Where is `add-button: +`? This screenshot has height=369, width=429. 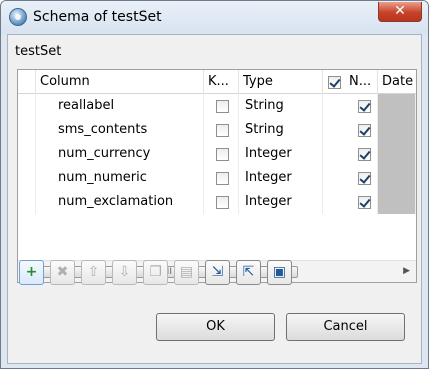
add-button: + is located at coordinates (31, 272).